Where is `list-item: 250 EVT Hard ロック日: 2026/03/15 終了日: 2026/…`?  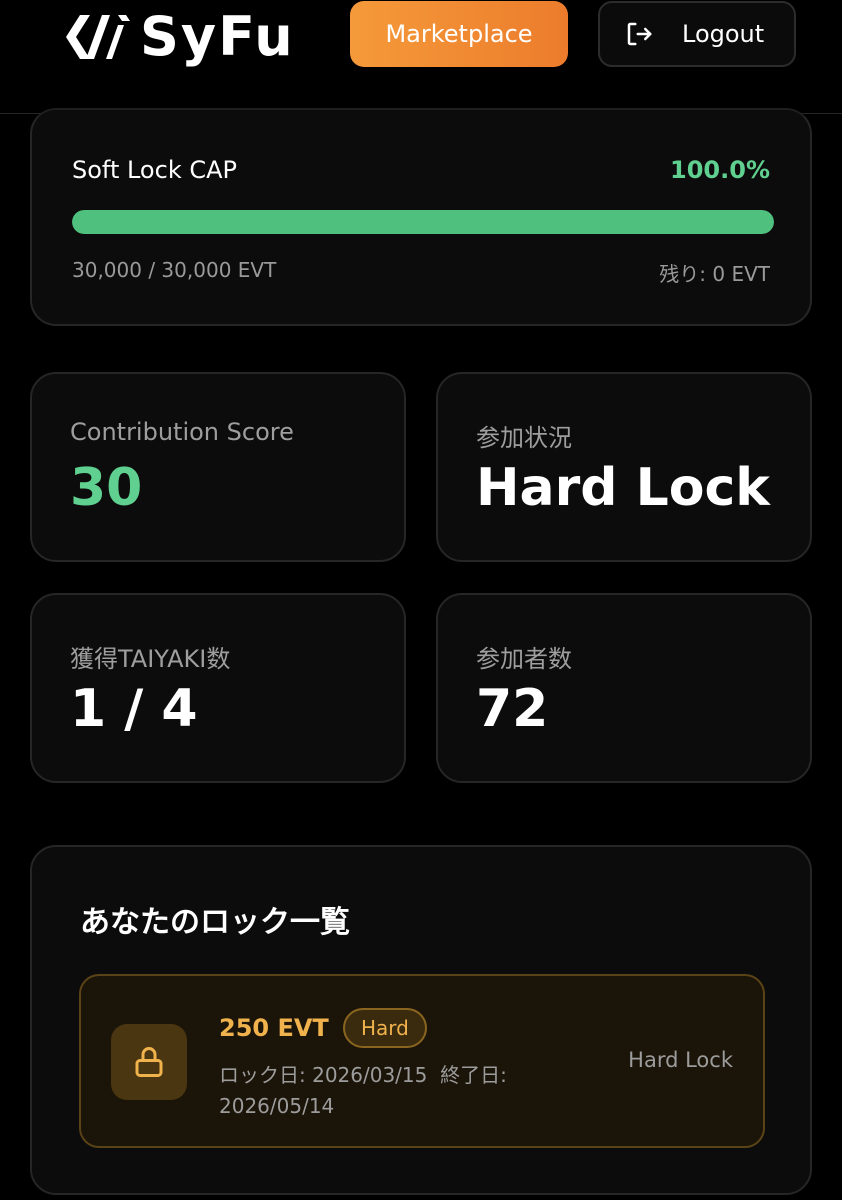
list-item: 250 EVT Hard ロック日: 2026/03/15 終了日: 2026/… is located at coordinates (422, 1061).